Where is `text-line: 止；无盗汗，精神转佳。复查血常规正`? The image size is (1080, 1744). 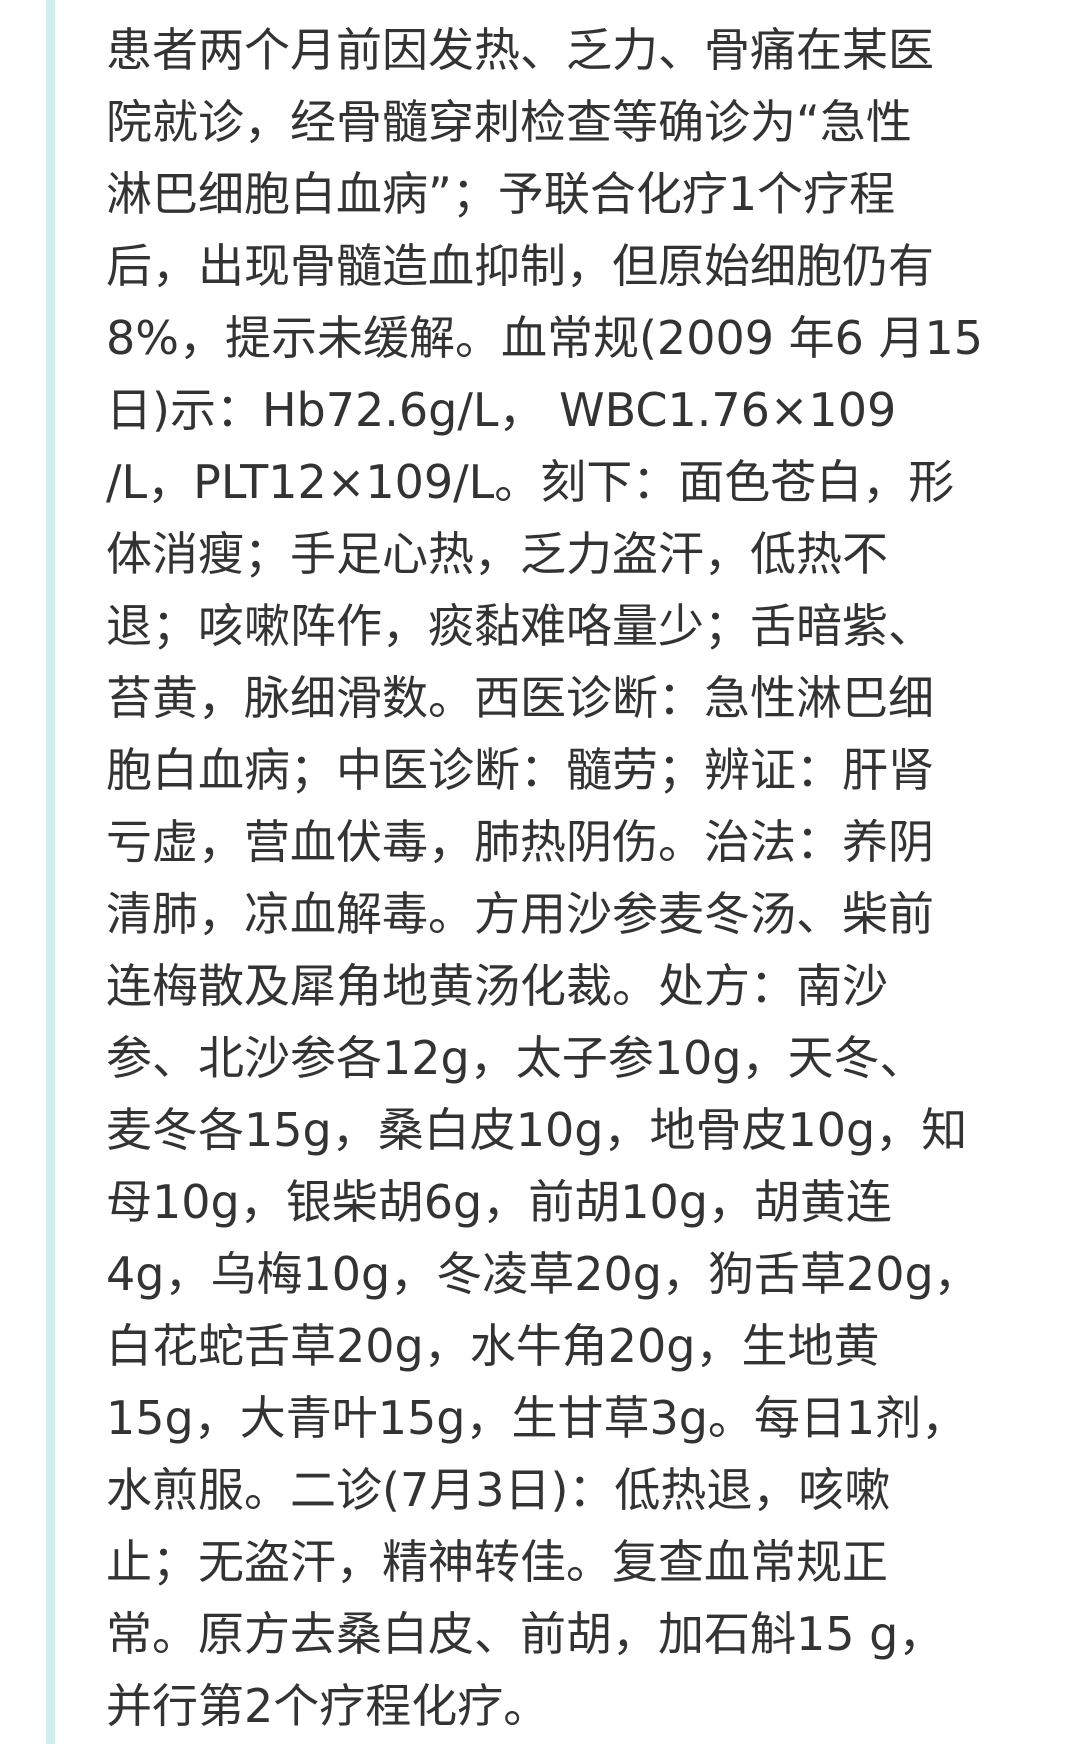
text-line: 止；无盗汗，精神转佳。复查血常规正 is located at coordinates (497, 1562).